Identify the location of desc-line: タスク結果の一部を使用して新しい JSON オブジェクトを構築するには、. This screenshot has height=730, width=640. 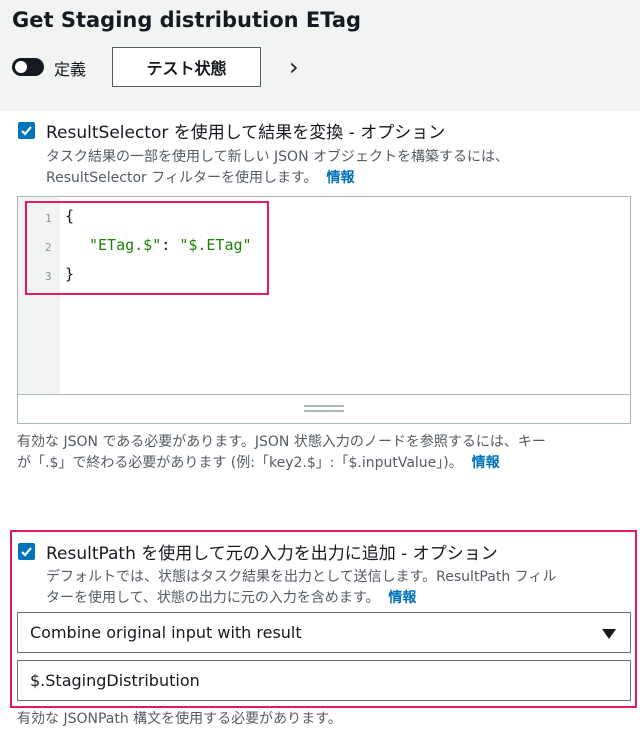
(277, 157).